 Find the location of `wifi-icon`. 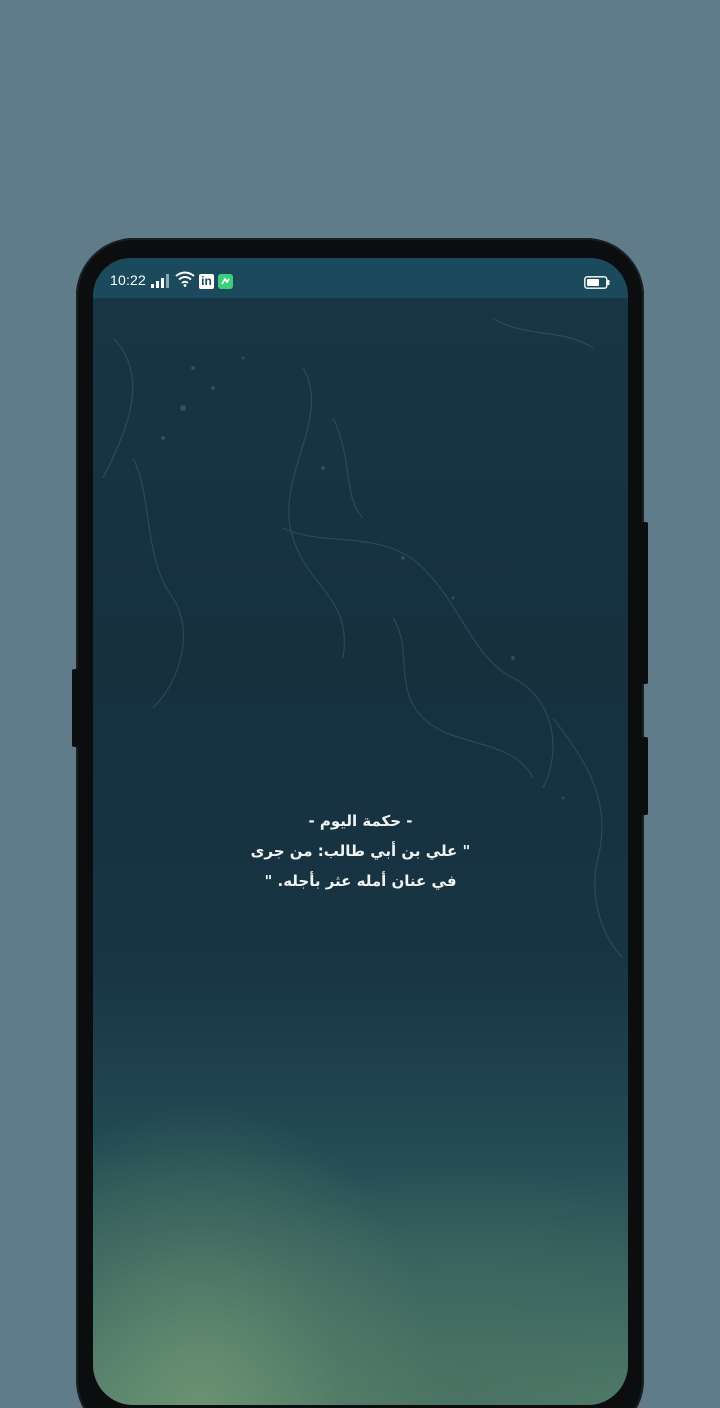

wifi-icon is located at coordinates (185, 279).